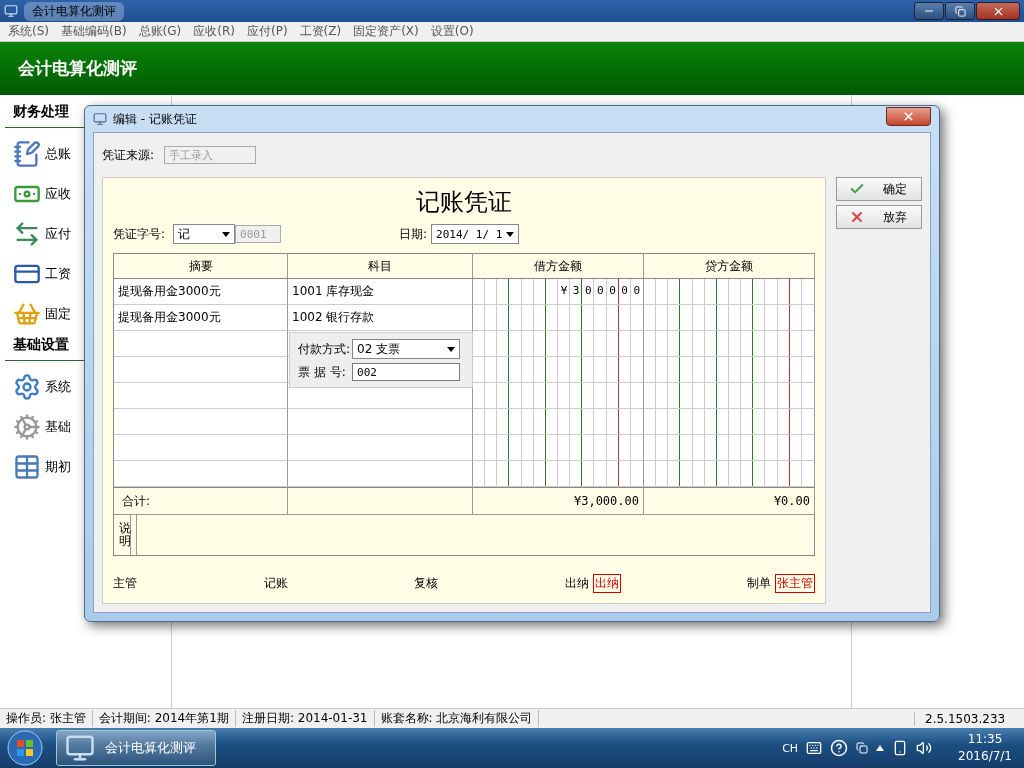 This screenshot has width=1024, height=768. What do you see at coordinates (879, 189) in the screenshot?
I see `confirm-button: 确定` at bounding box center [879, 189].